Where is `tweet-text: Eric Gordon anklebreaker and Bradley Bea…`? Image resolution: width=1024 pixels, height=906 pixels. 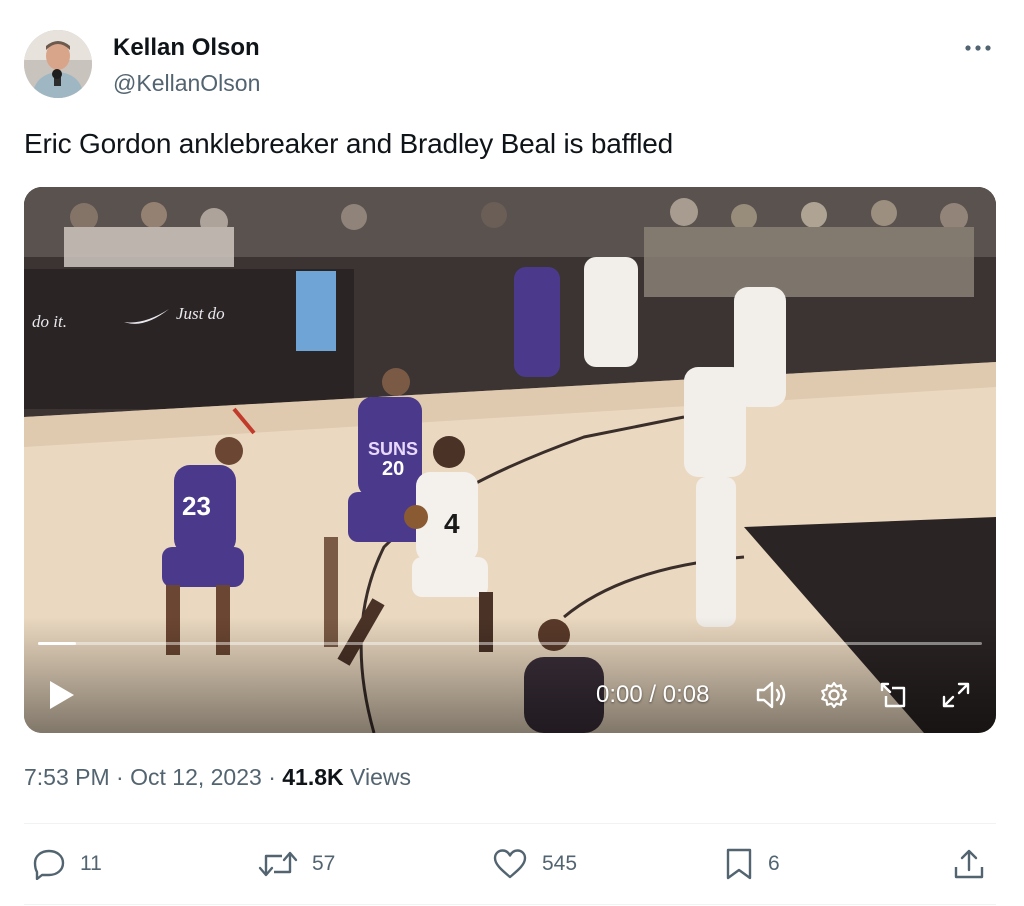 tweet-text: Eric Gordon anklebreaker and Bradley Bea… is located at coordinates (349, 143).